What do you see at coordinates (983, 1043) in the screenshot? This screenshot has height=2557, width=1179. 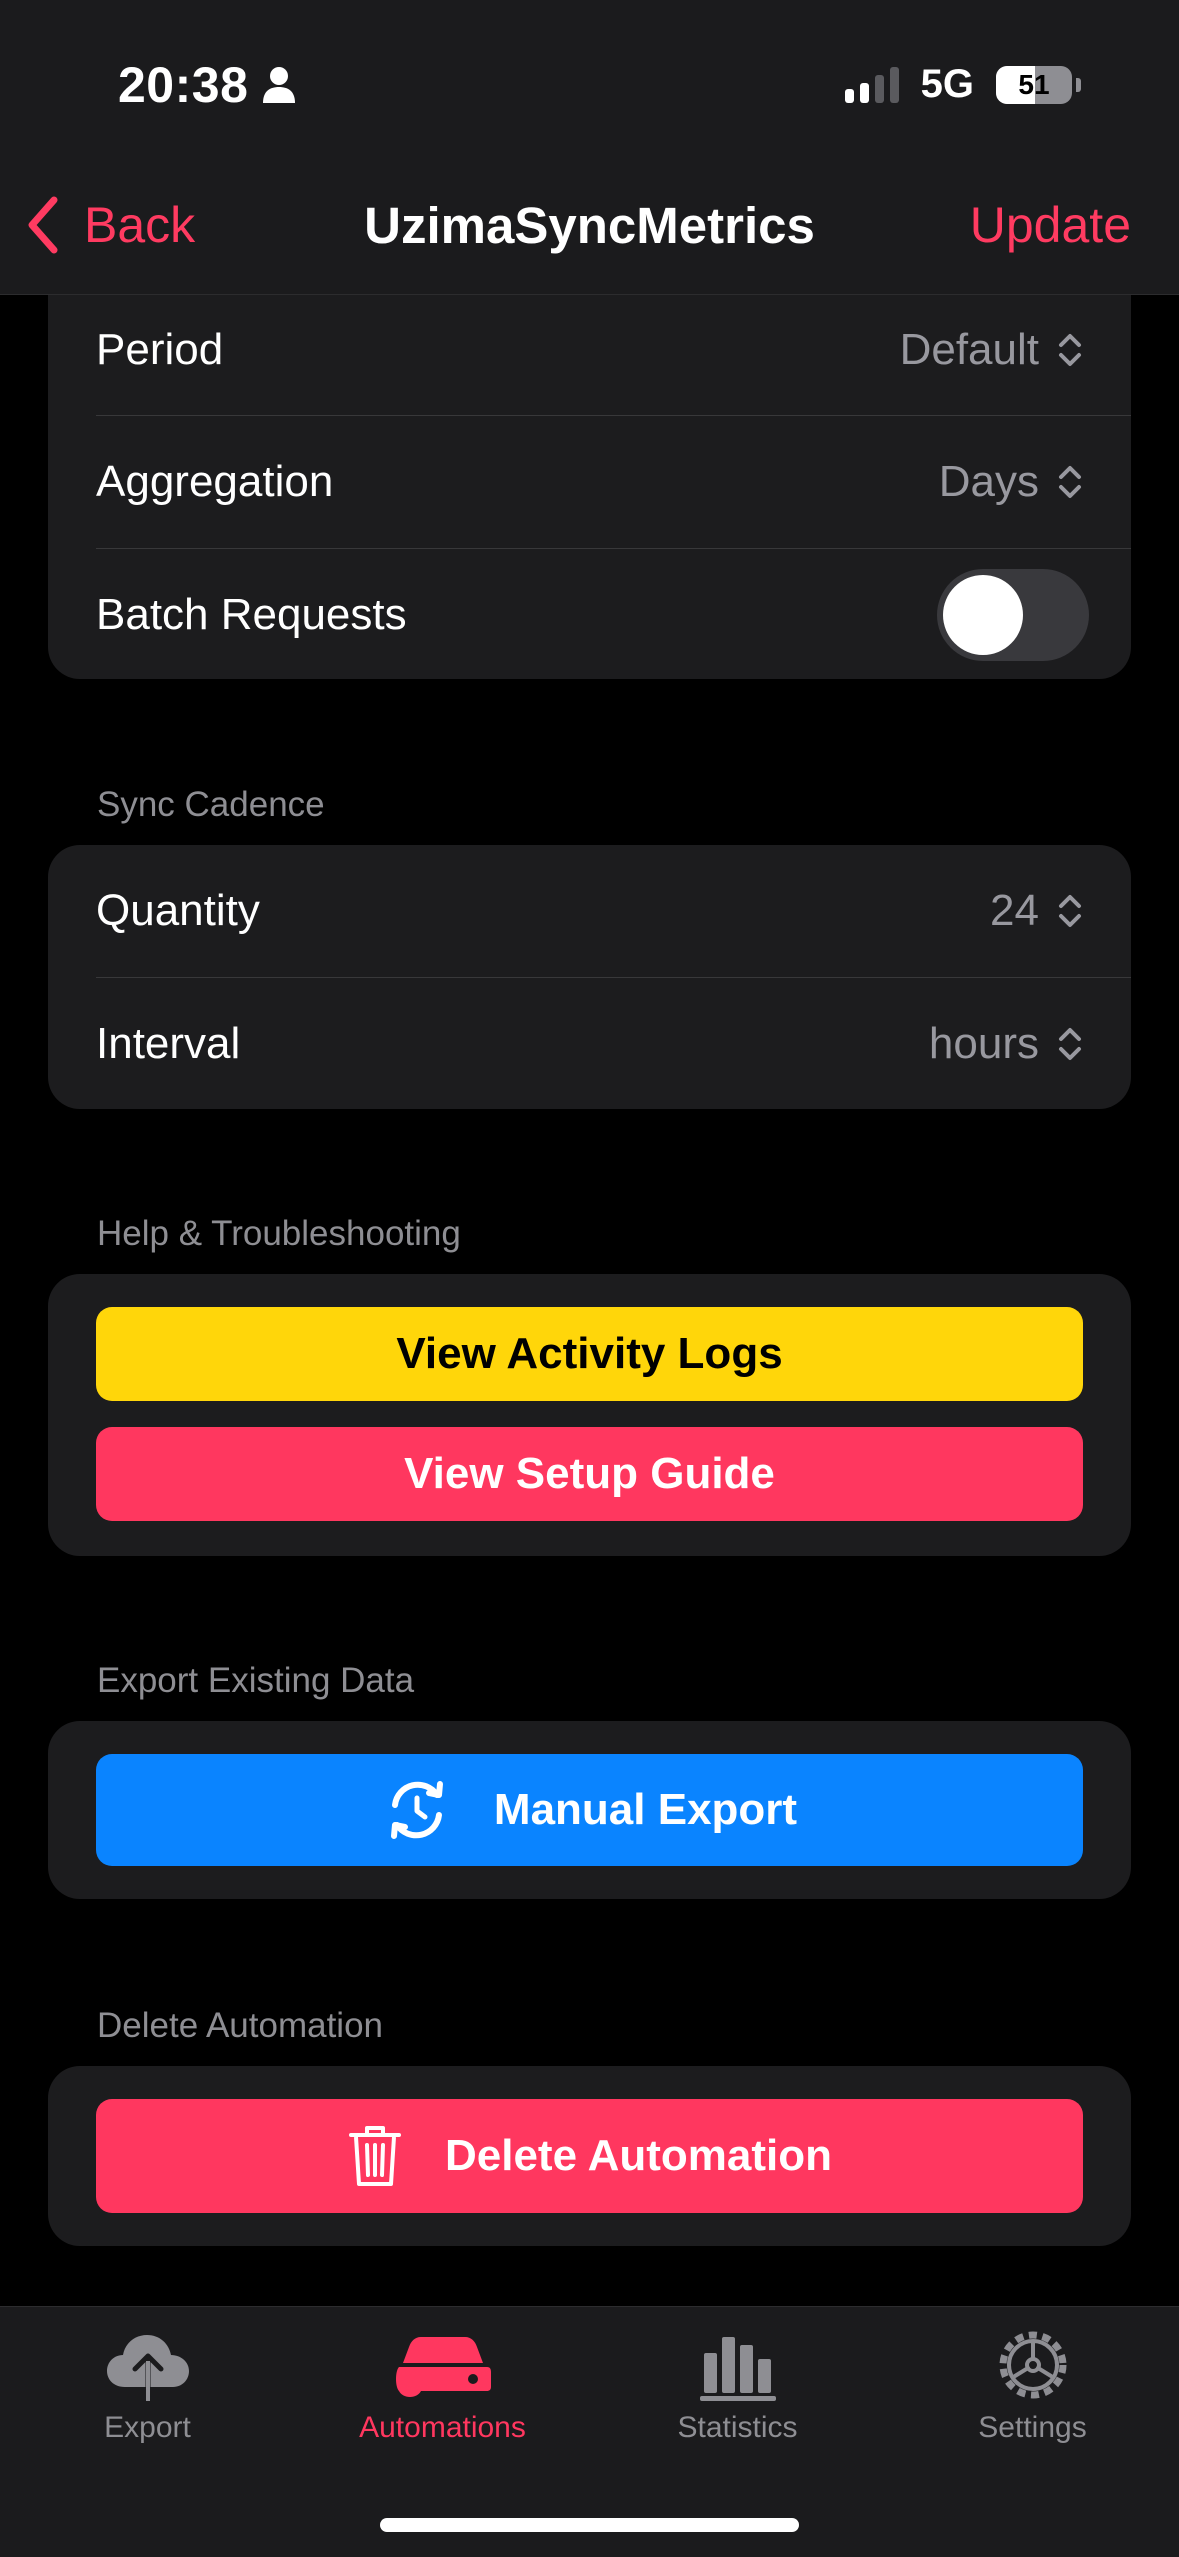 I see `interval-value: hours` at bounding box center [983, 1043].